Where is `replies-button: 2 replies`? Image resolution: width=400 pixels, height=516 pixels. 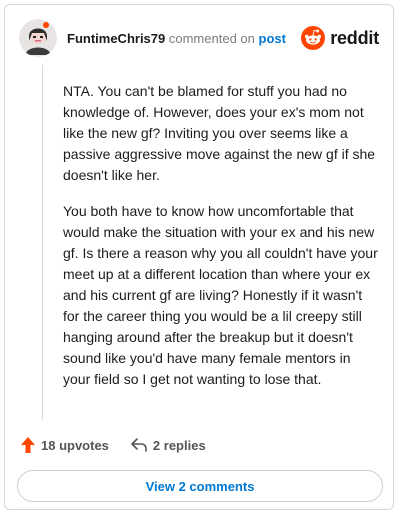
replies-button: 2 replies is located at coordinates (168, 445).